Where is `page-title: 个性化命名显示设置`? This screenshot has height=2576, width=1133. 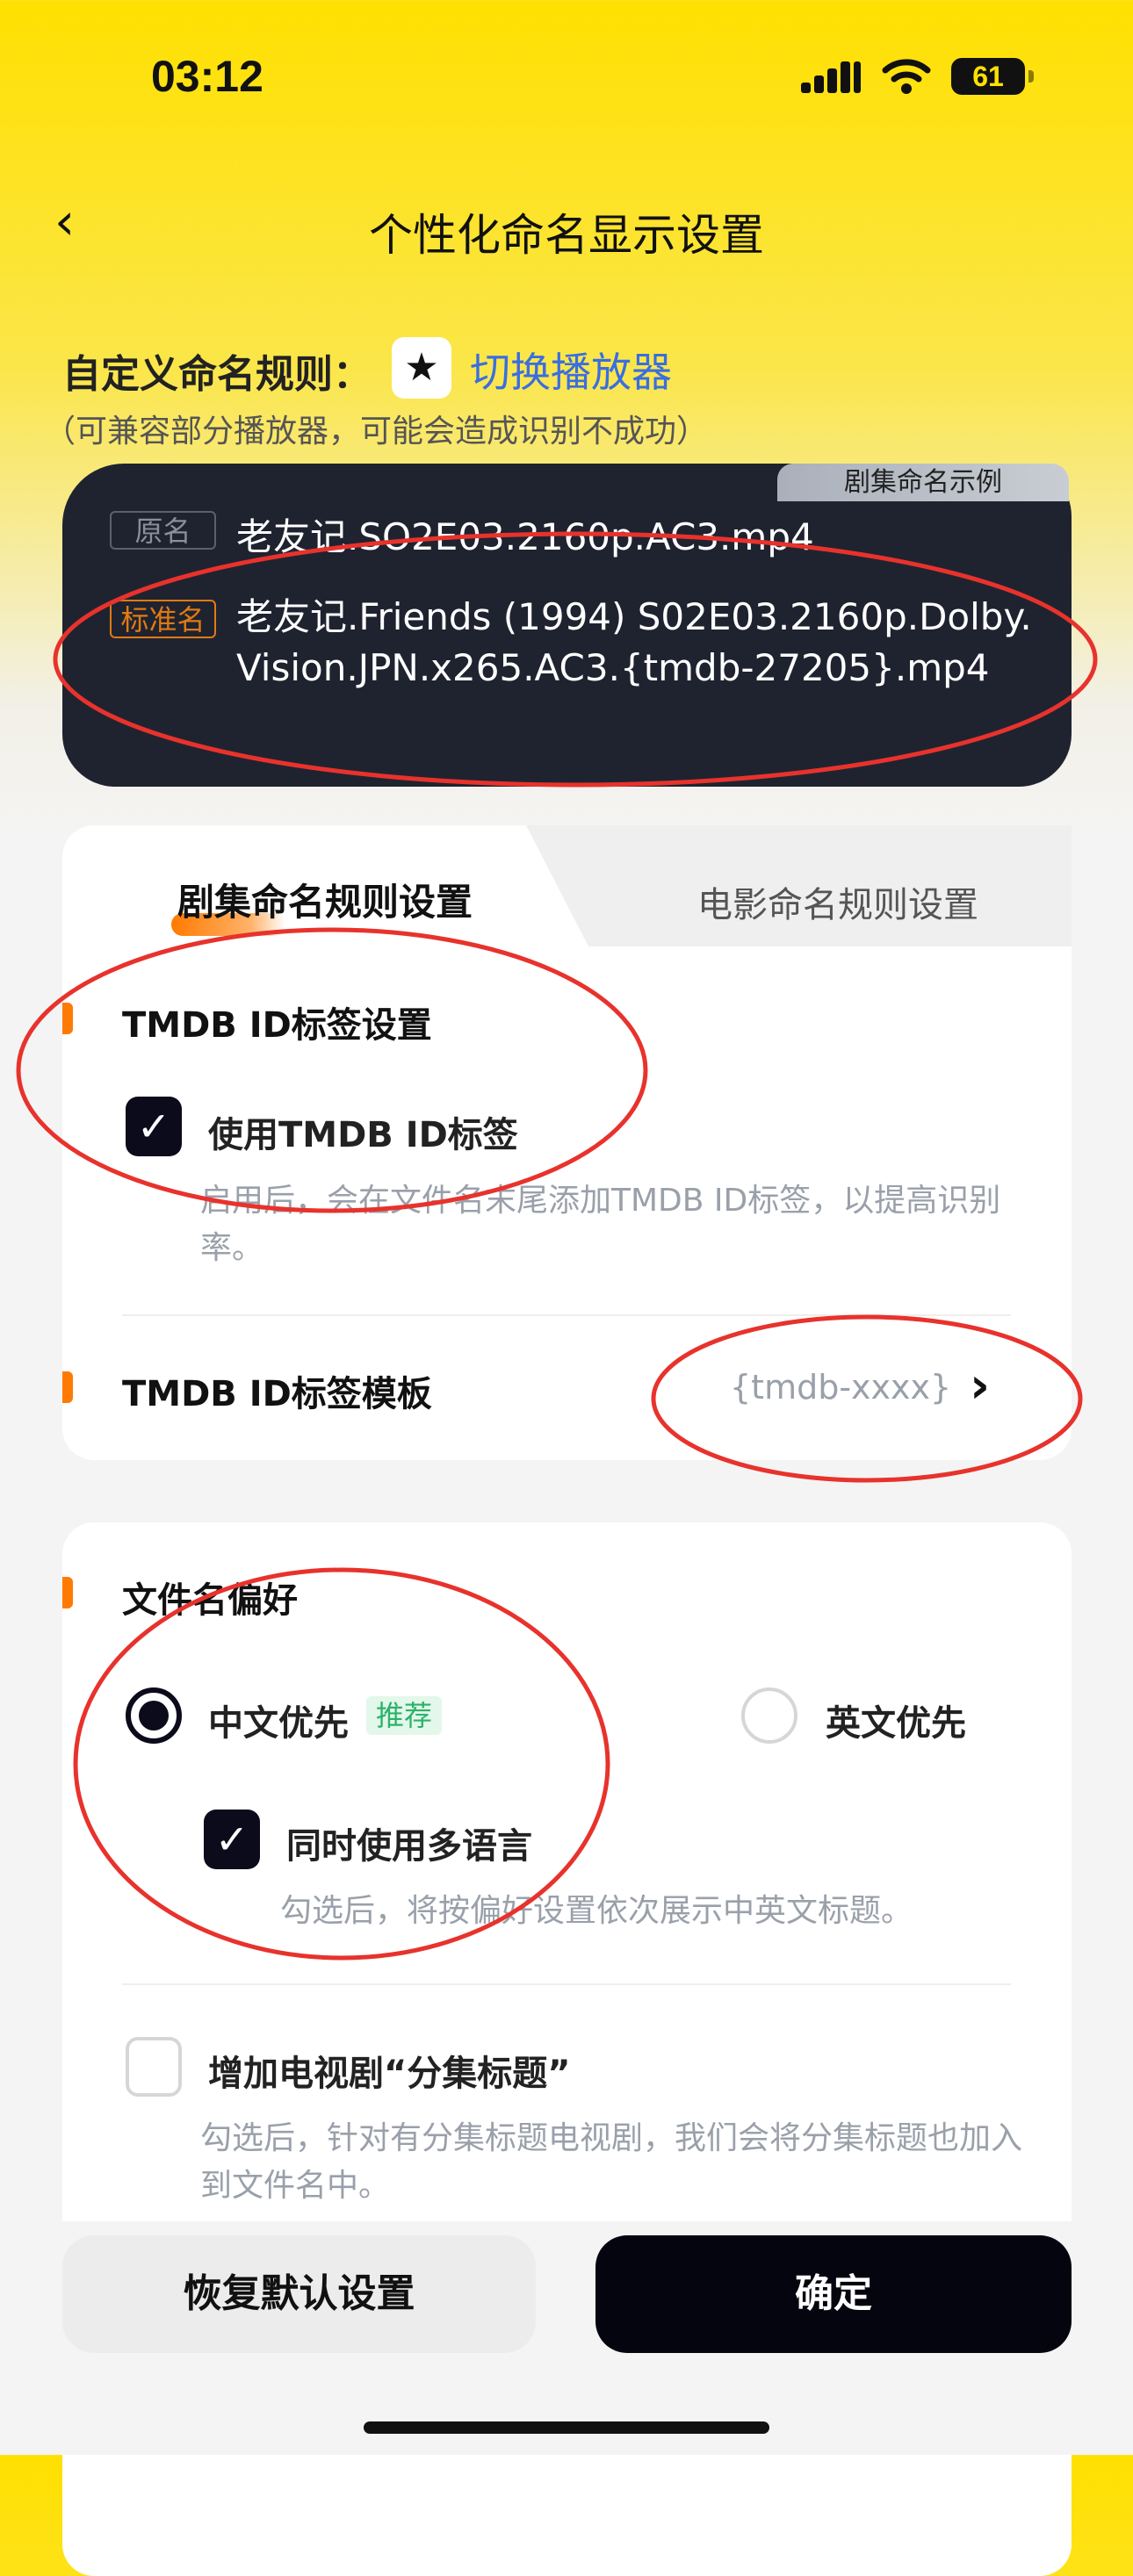 page-title: 个性化命名显示设置 is located at coordinates (566, 235).